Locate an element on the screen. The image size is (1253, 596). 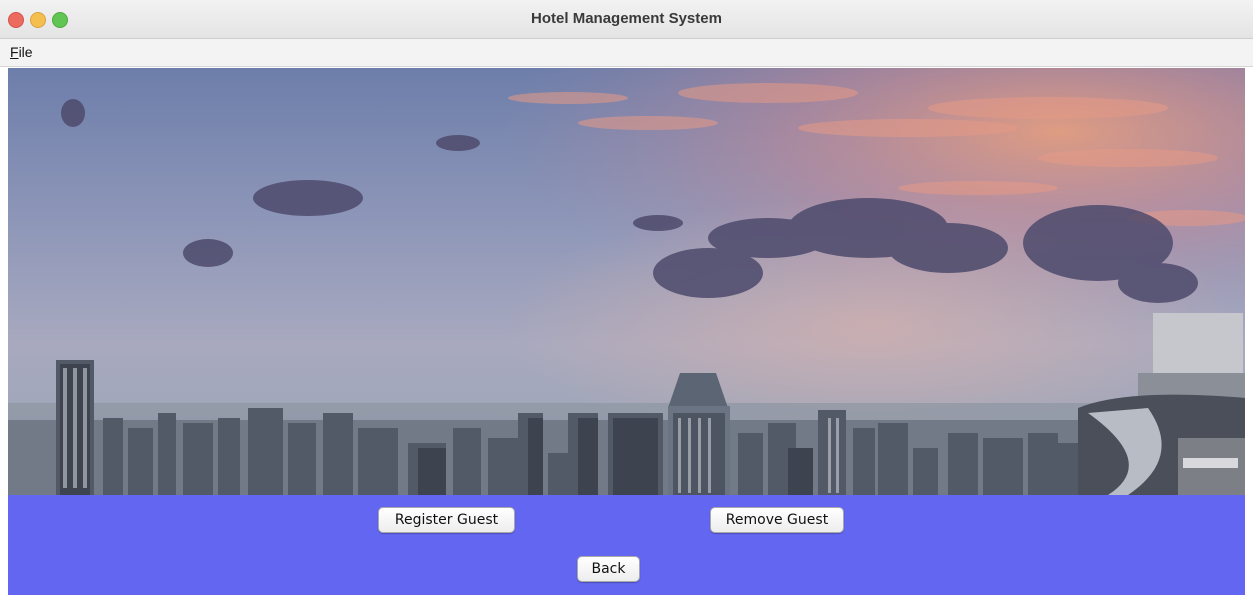
remove-guest-button: Remove Guest is located at coordinates (777, 520).